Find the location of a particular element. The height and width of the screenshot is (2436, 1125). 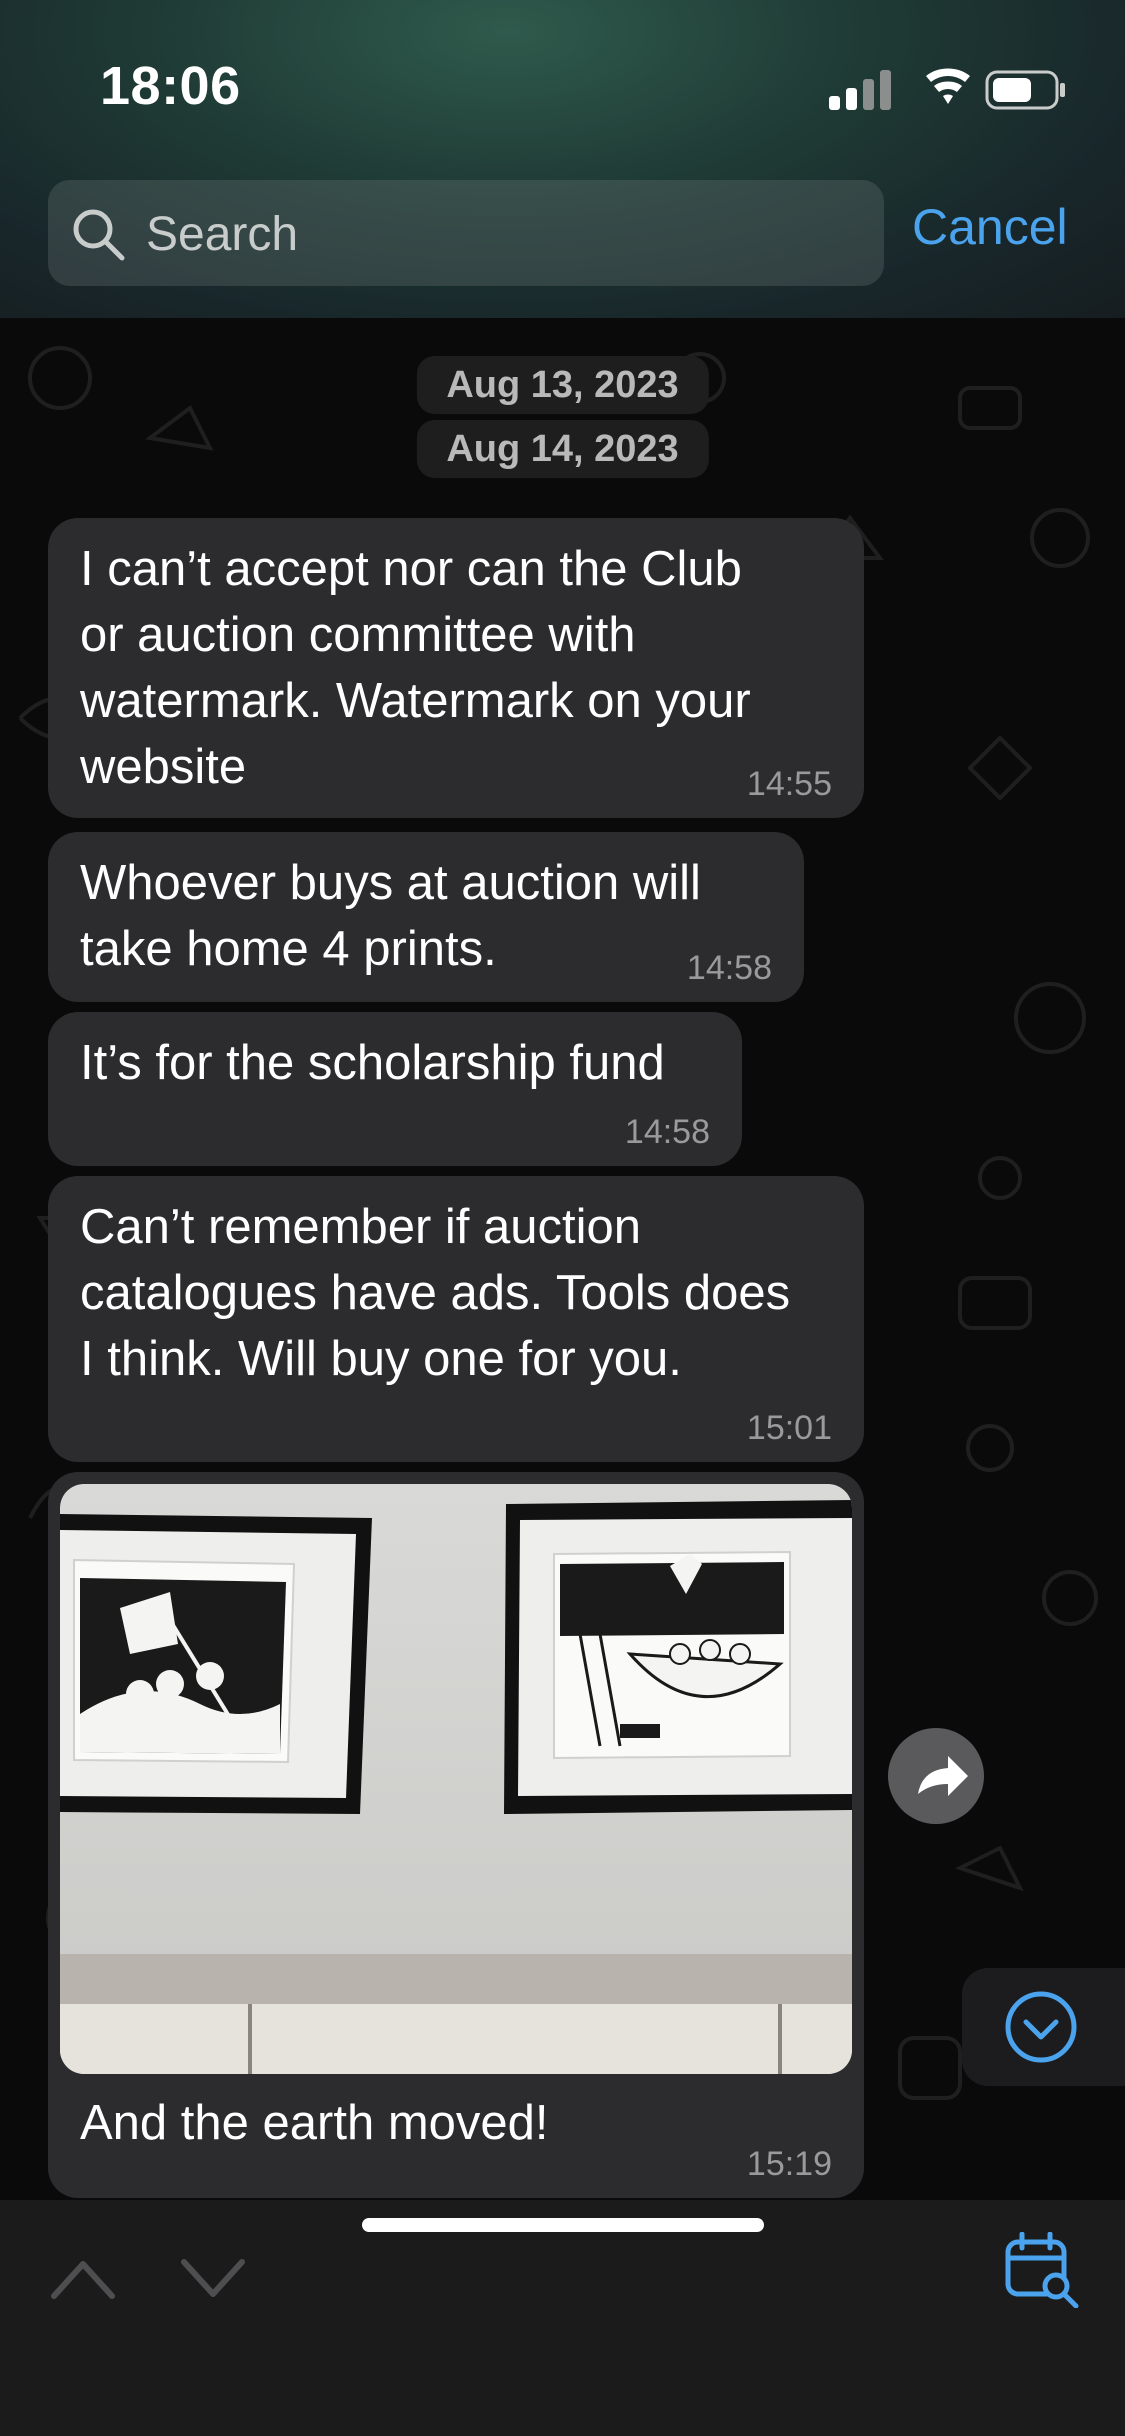

search-icon is located at coordinates (99, 235).